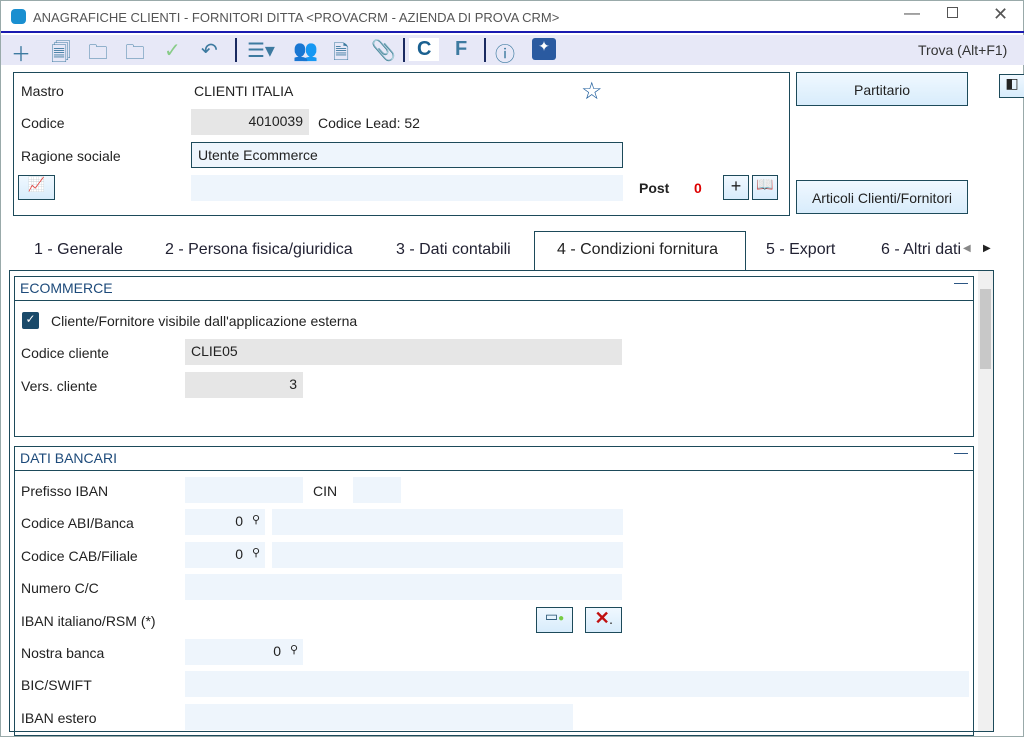 The width and height of the screenshot is (1024, 737). I want to click on star-icon: ☆, so click(592, 91).